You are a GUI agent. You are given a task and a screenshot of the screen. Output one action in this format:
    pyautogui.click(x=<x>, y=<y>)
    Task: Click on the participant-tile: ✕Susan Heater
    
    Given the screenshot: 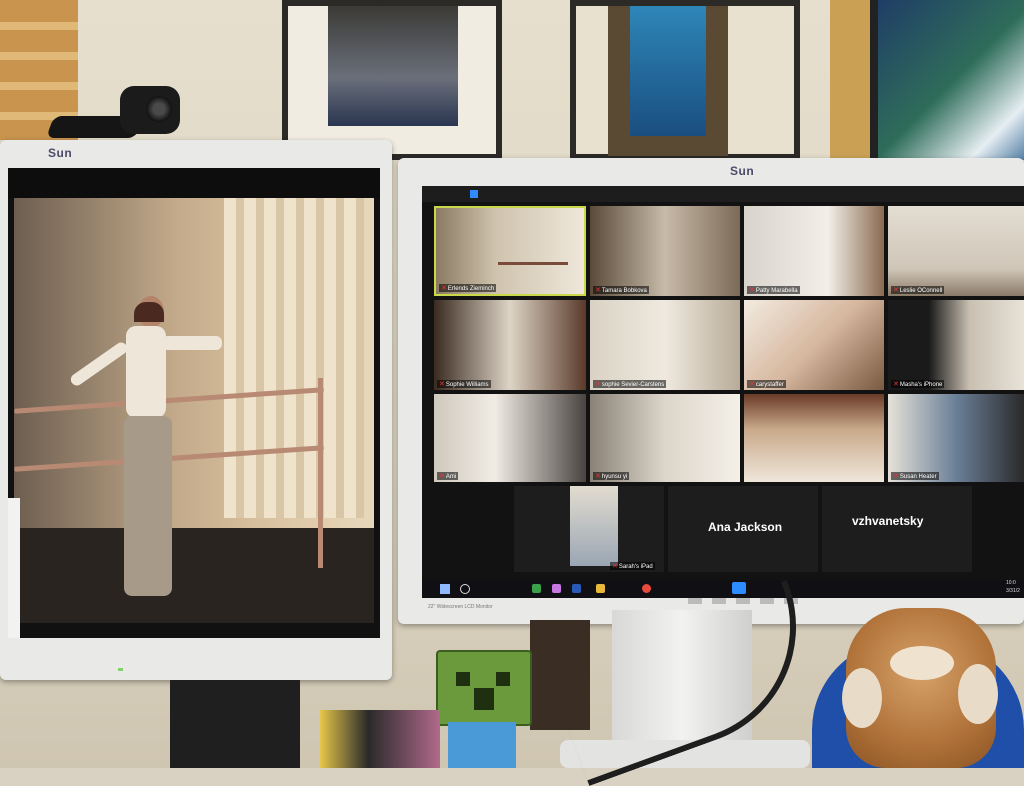 What is the action you would take?
    pyautogui.click(x=956, y=438)
    